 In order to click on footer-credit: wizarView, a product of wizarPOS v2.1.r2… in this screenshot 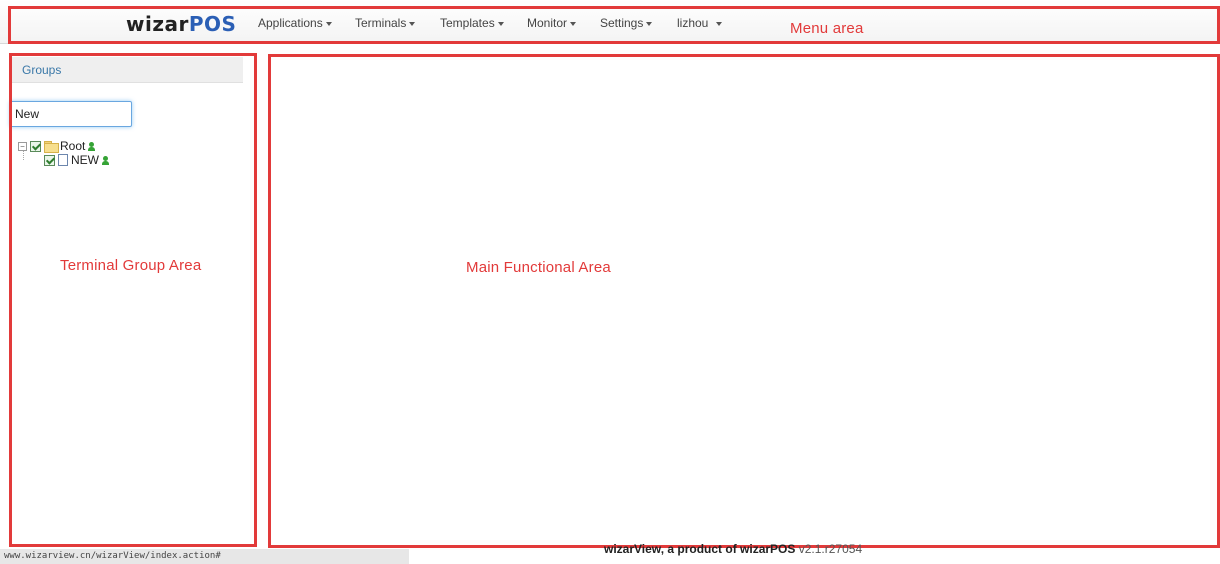, I will do `click(733, 549)`.